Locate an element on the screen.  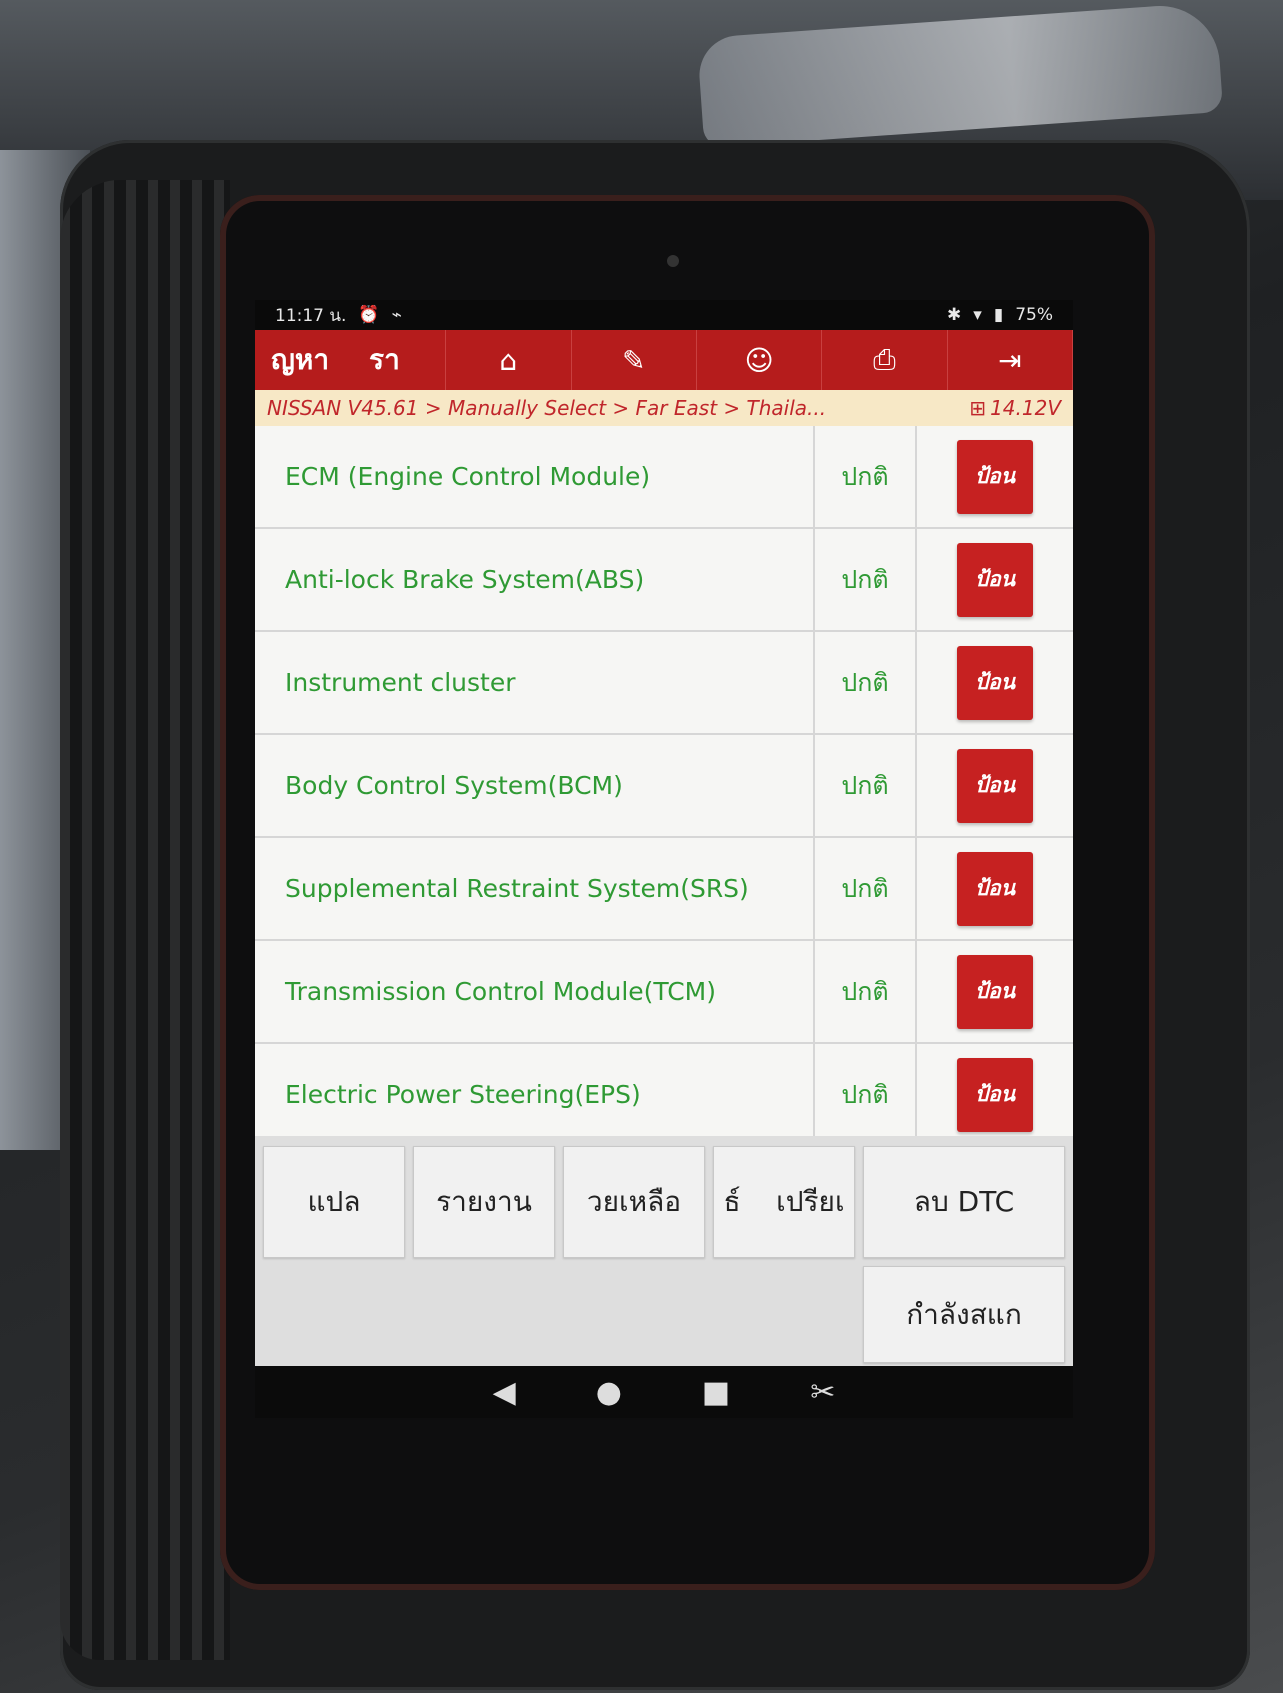
scanning-button: กำลังสแก is located at coordinates (964, 1314).